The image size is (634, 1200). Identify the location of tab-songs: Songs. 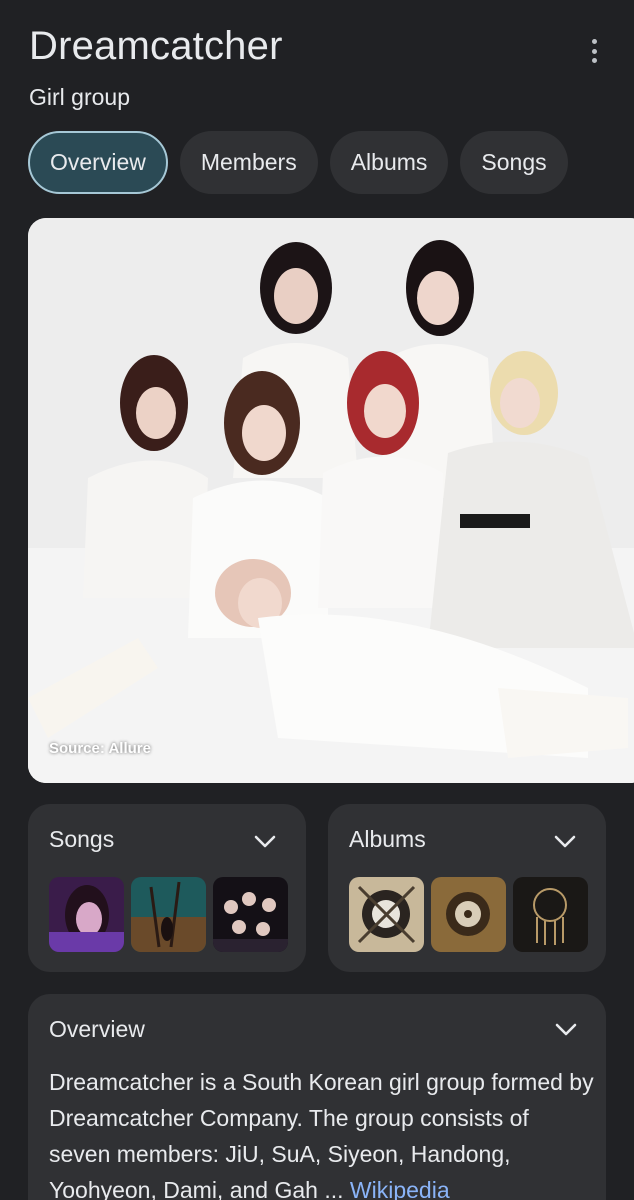
(514, 162).